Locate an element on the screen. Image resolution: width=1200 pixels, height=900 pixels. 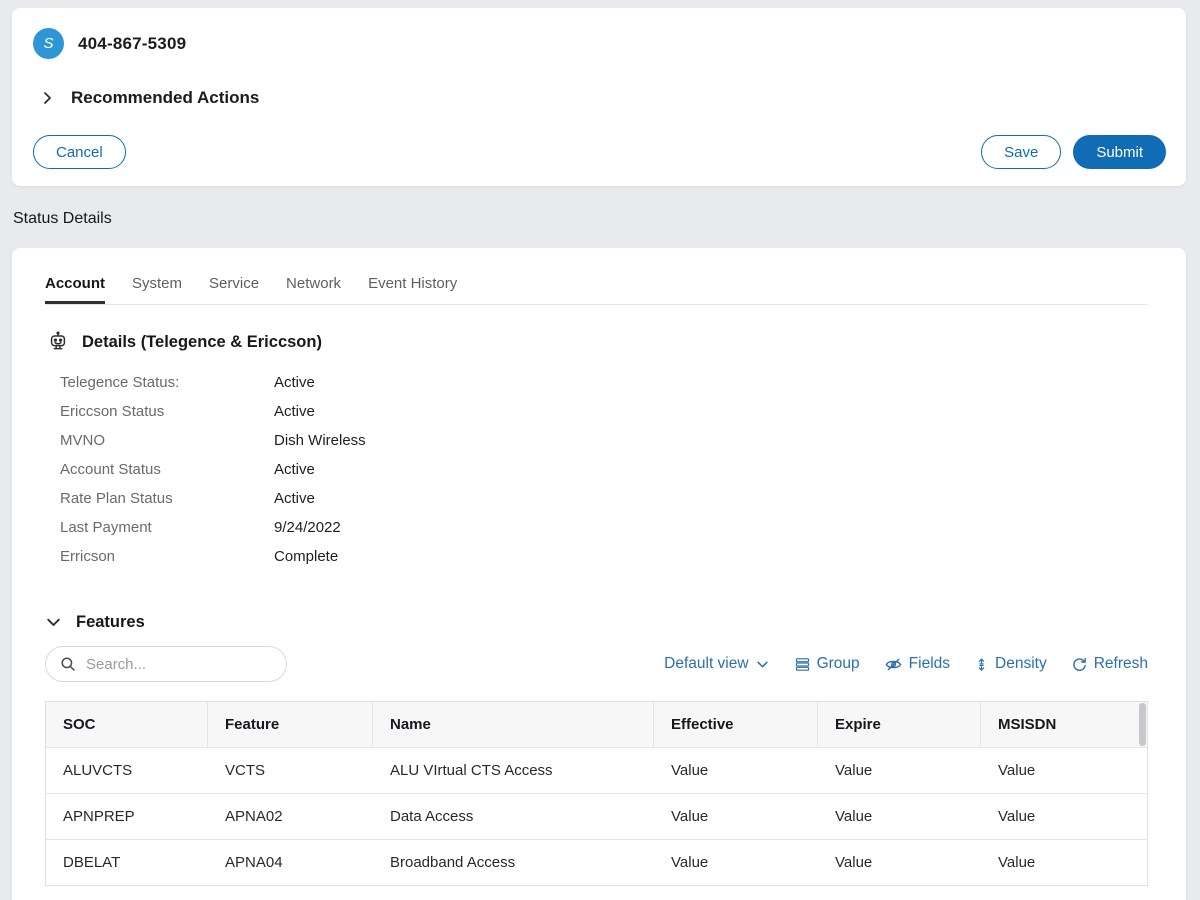
table-header-row: SOC Feature Name Effective Expire MSISDN is located at coordinates (596, 724).